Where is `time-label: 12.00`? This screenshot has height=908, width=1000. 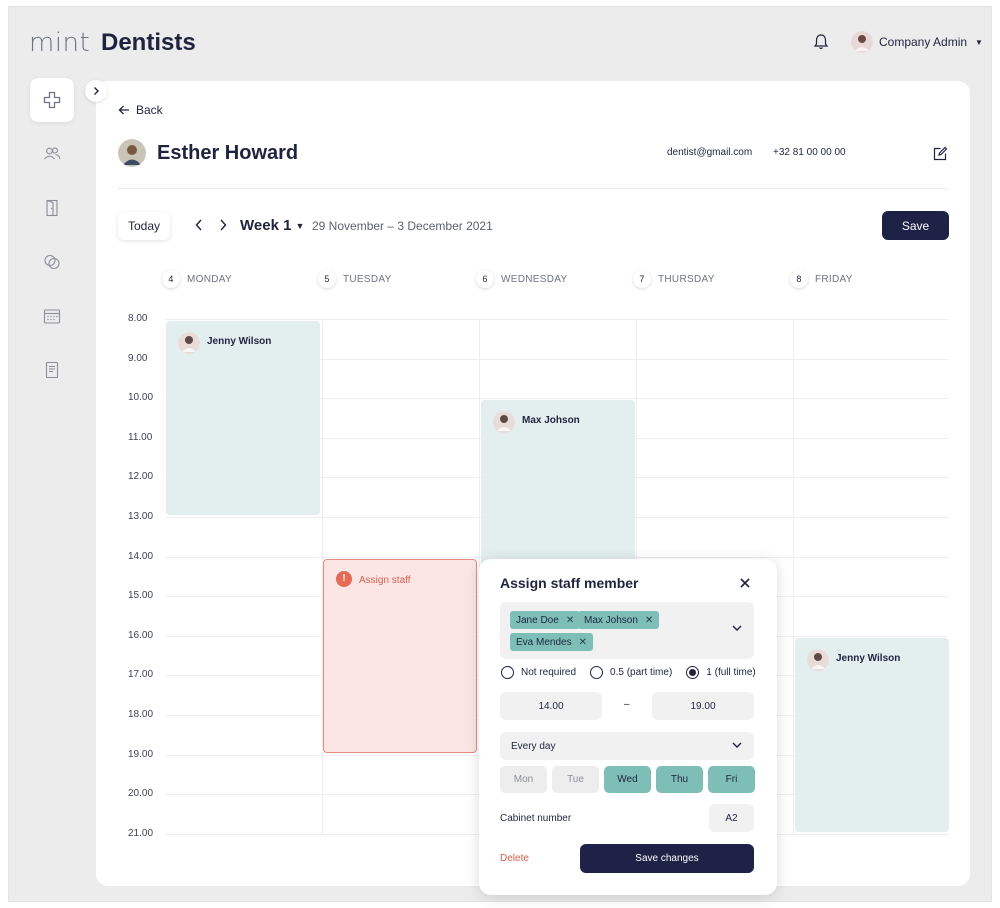
time-label: 12.00 is located at coordinates (141, 477).